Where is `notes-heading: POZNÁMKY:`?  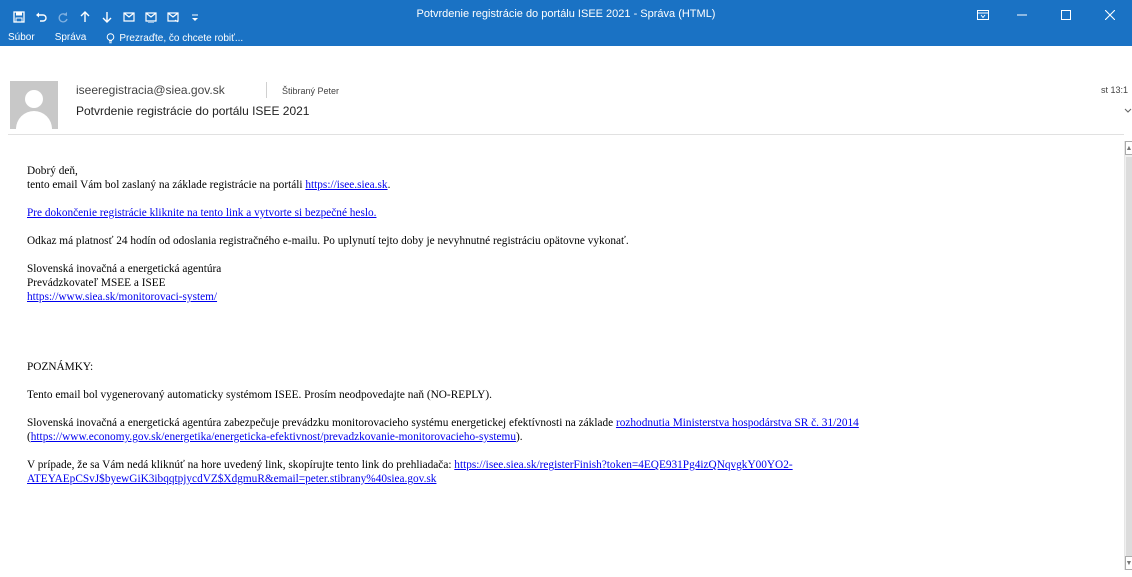
notes-heading: POZNÁMKY: is located at coordinates (60, 367).